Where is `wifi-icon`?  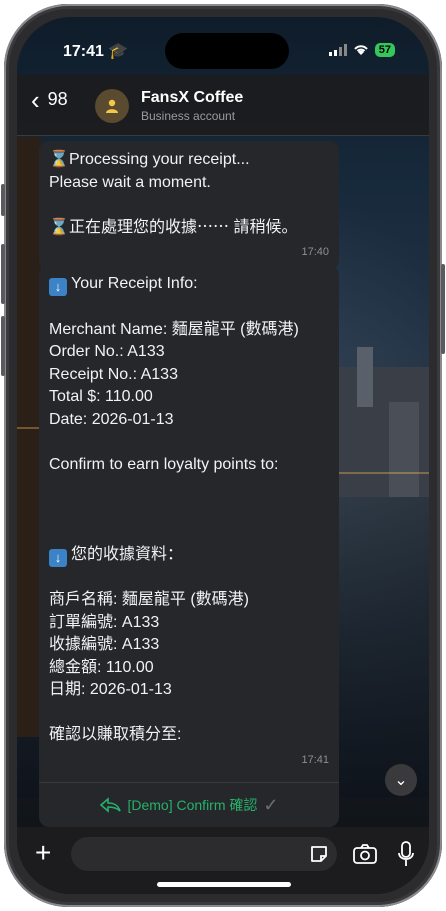
wifi-icon is located at coordinates (361, 50).